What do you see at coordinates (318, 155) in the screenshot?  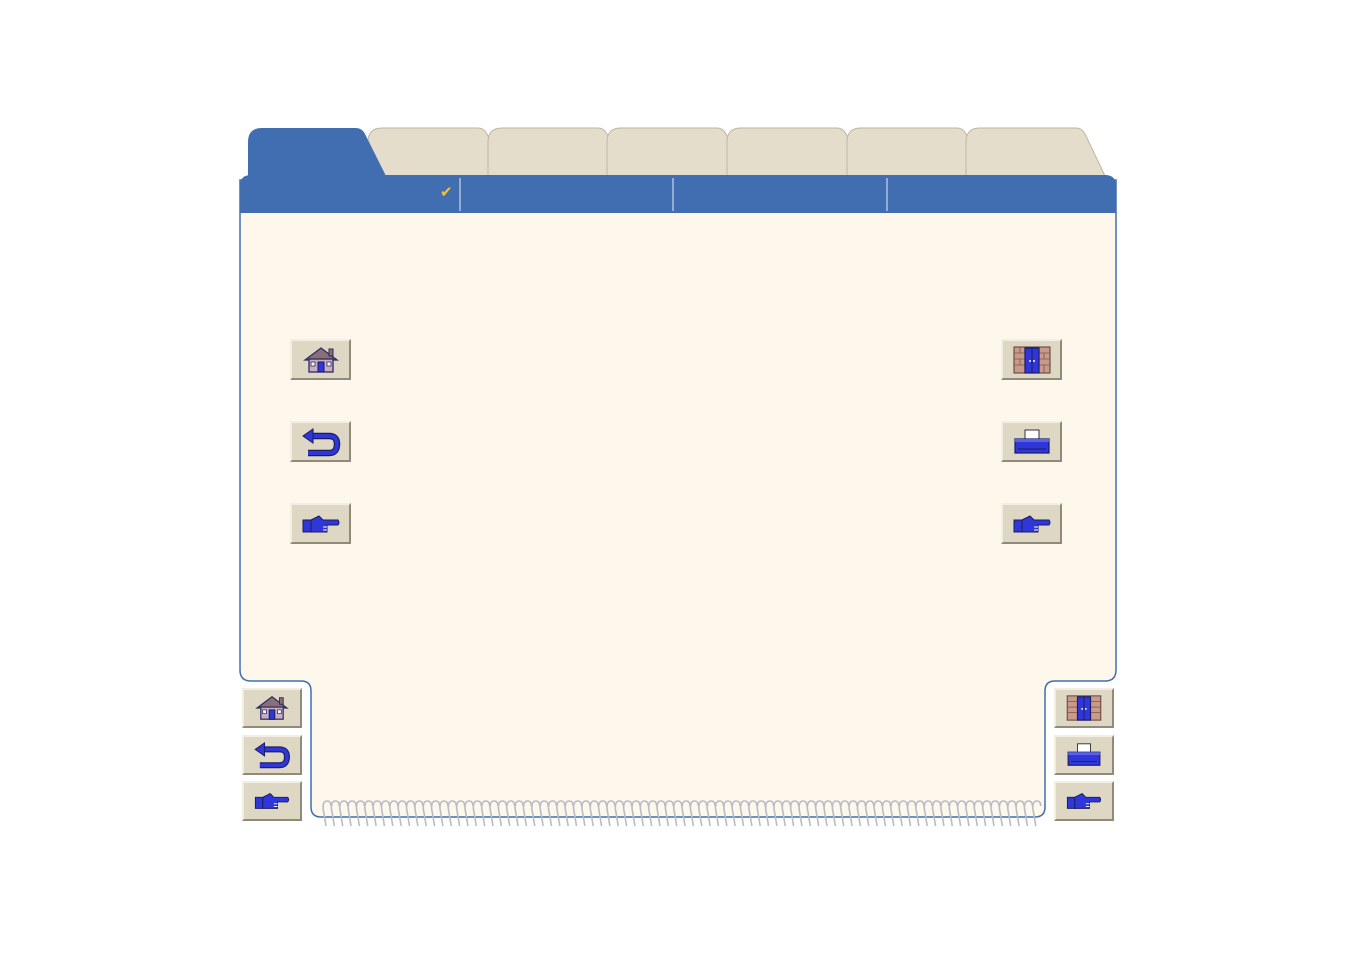 I see `tab-1-active` at bounding box center [318, 155].